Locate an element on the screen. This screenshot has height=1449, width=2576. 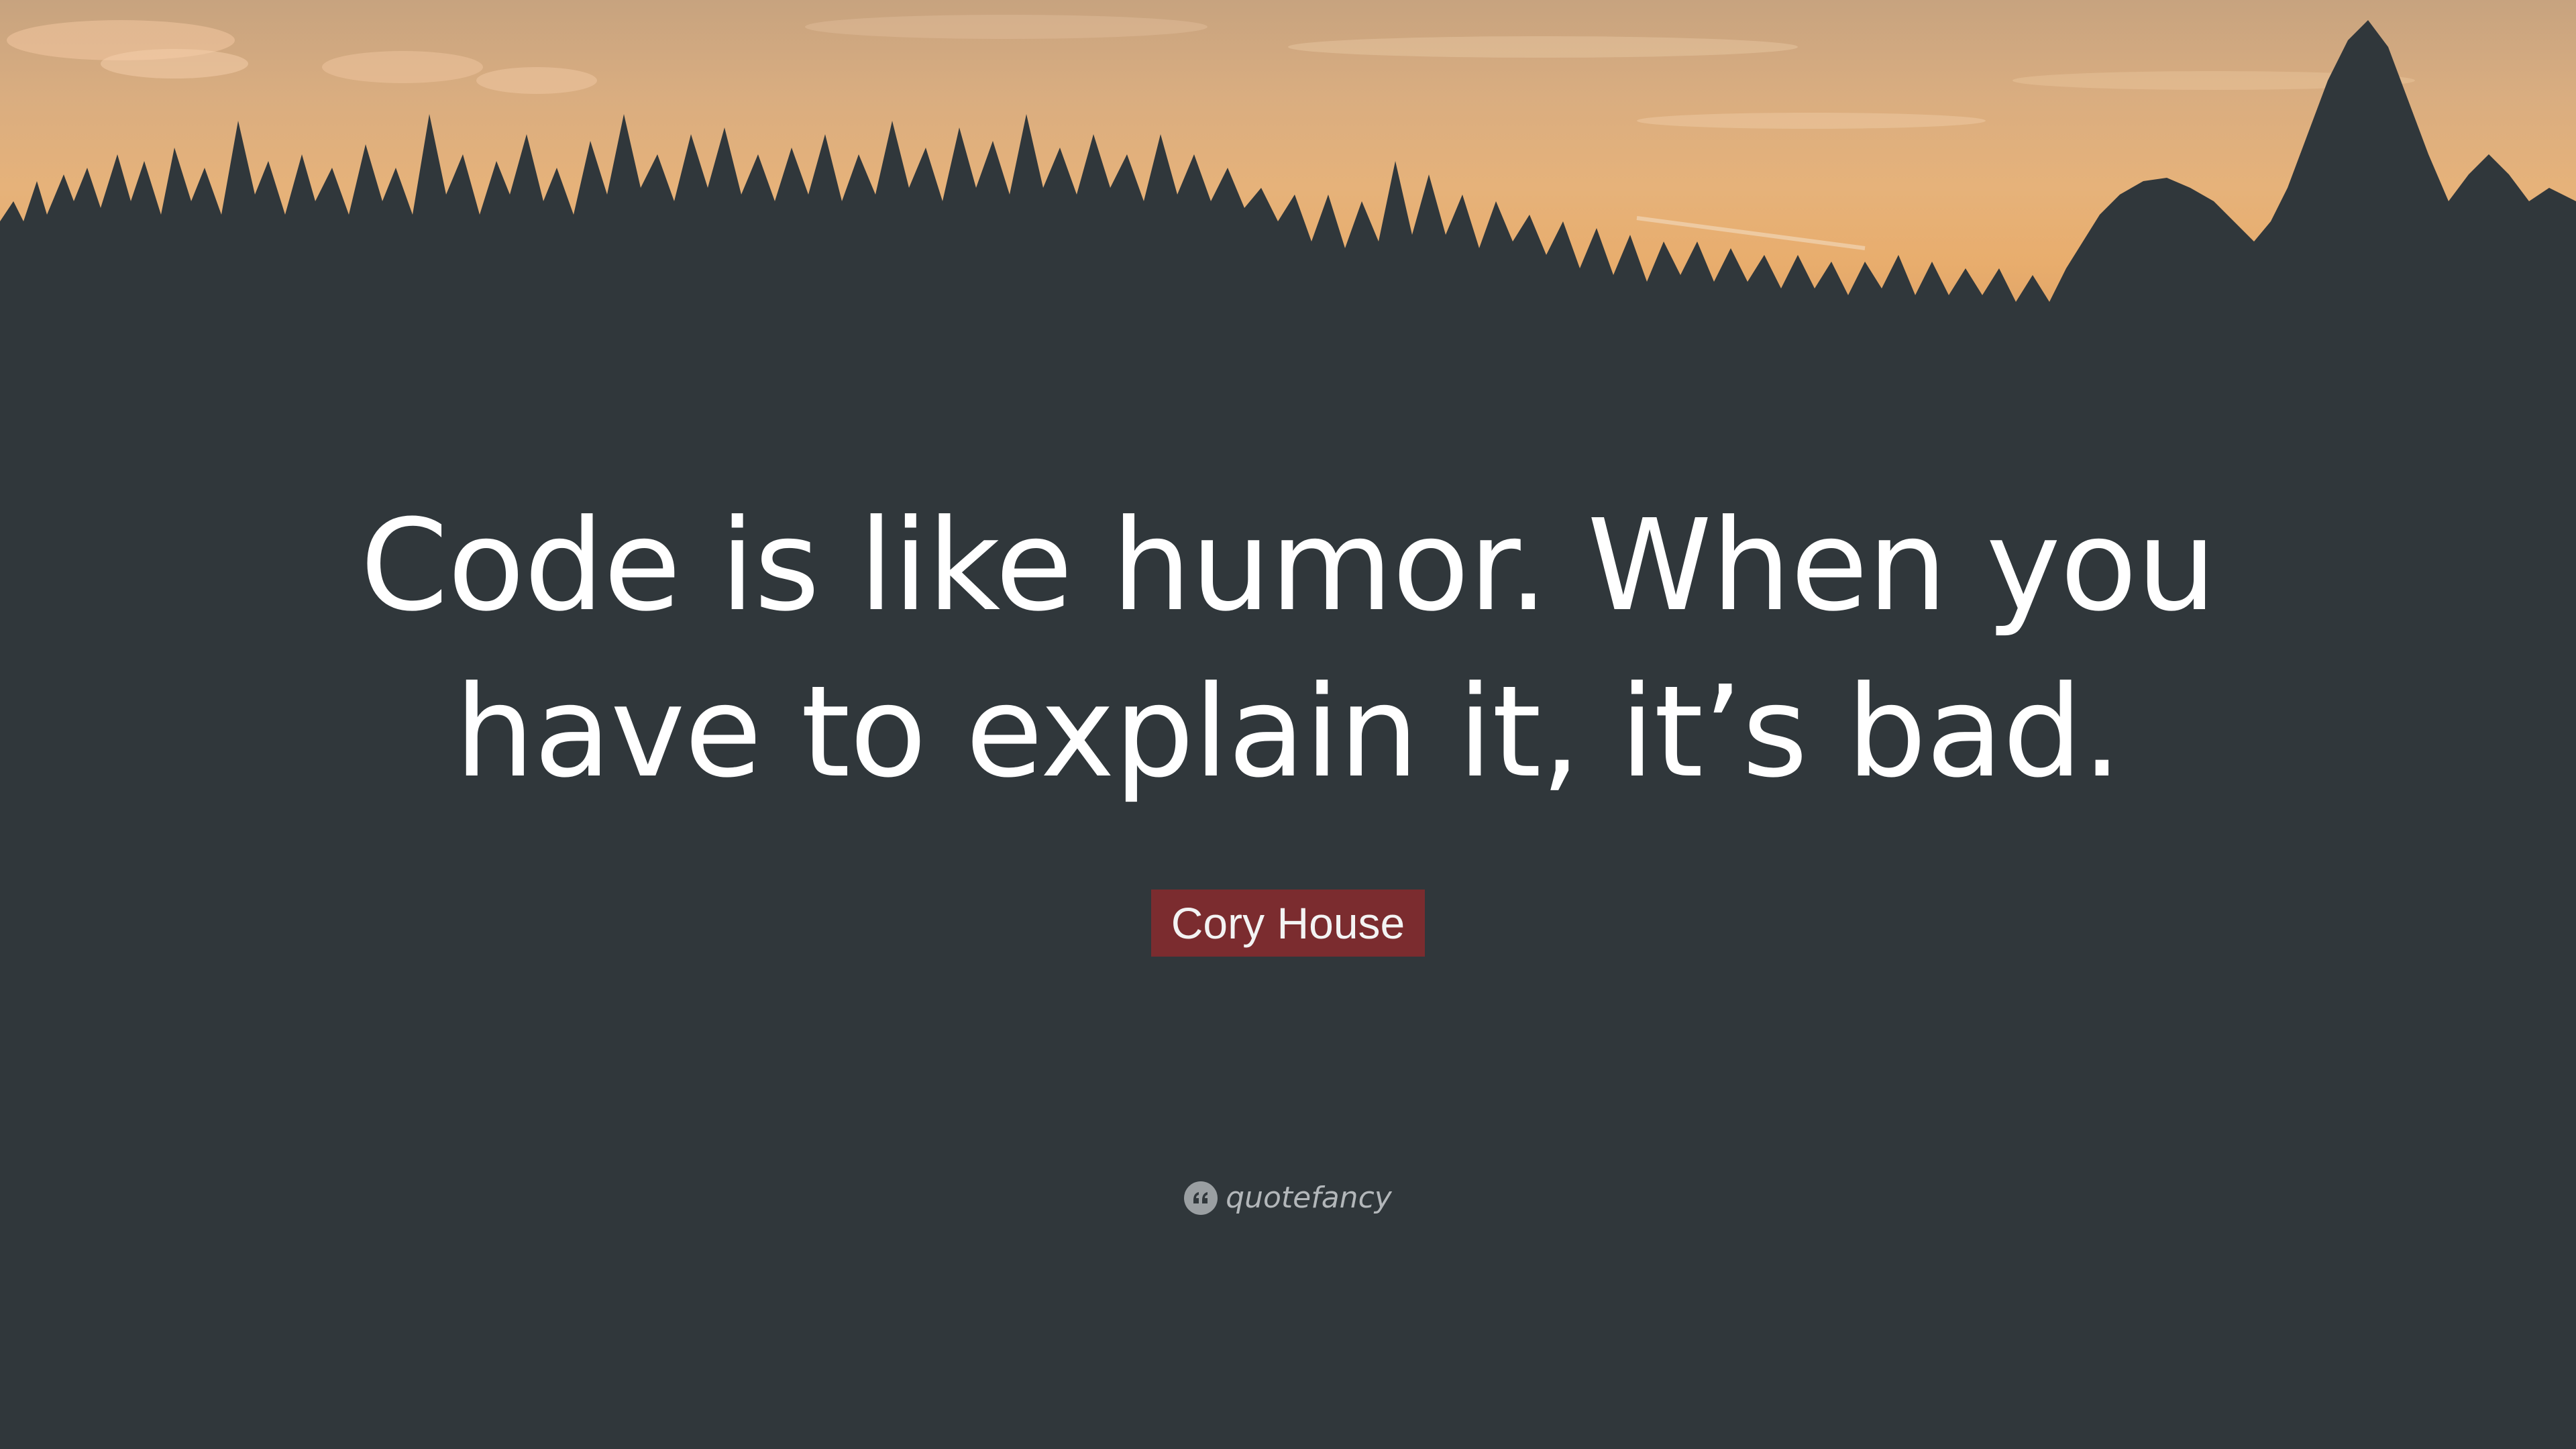
brand-logo: quotefancy is located at coordinates (1288, 1198).